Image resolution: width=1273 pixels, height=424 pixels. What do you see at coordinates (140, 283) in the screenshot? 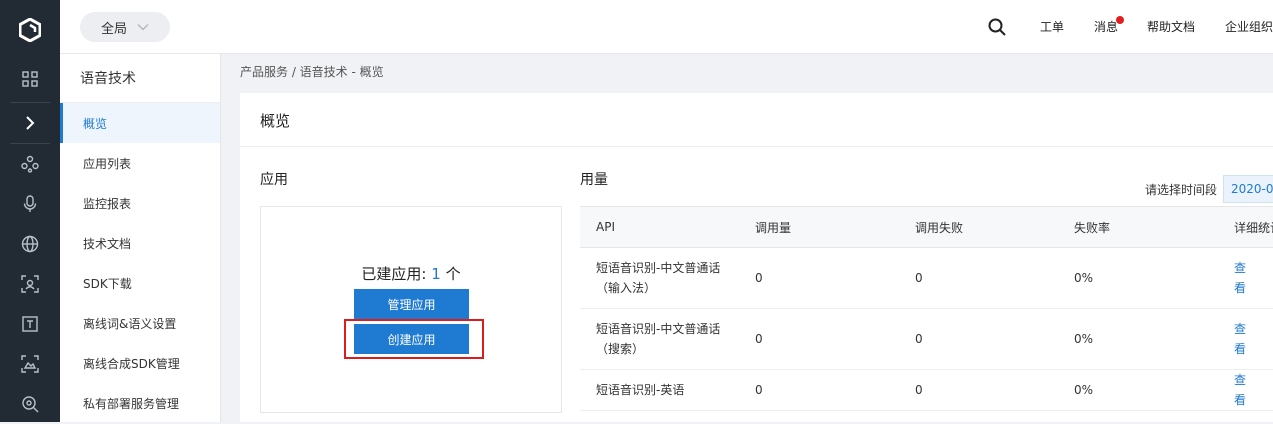
I see `sidenav-item-sdk-download: SDK下载` at bounding box center [140, 283].